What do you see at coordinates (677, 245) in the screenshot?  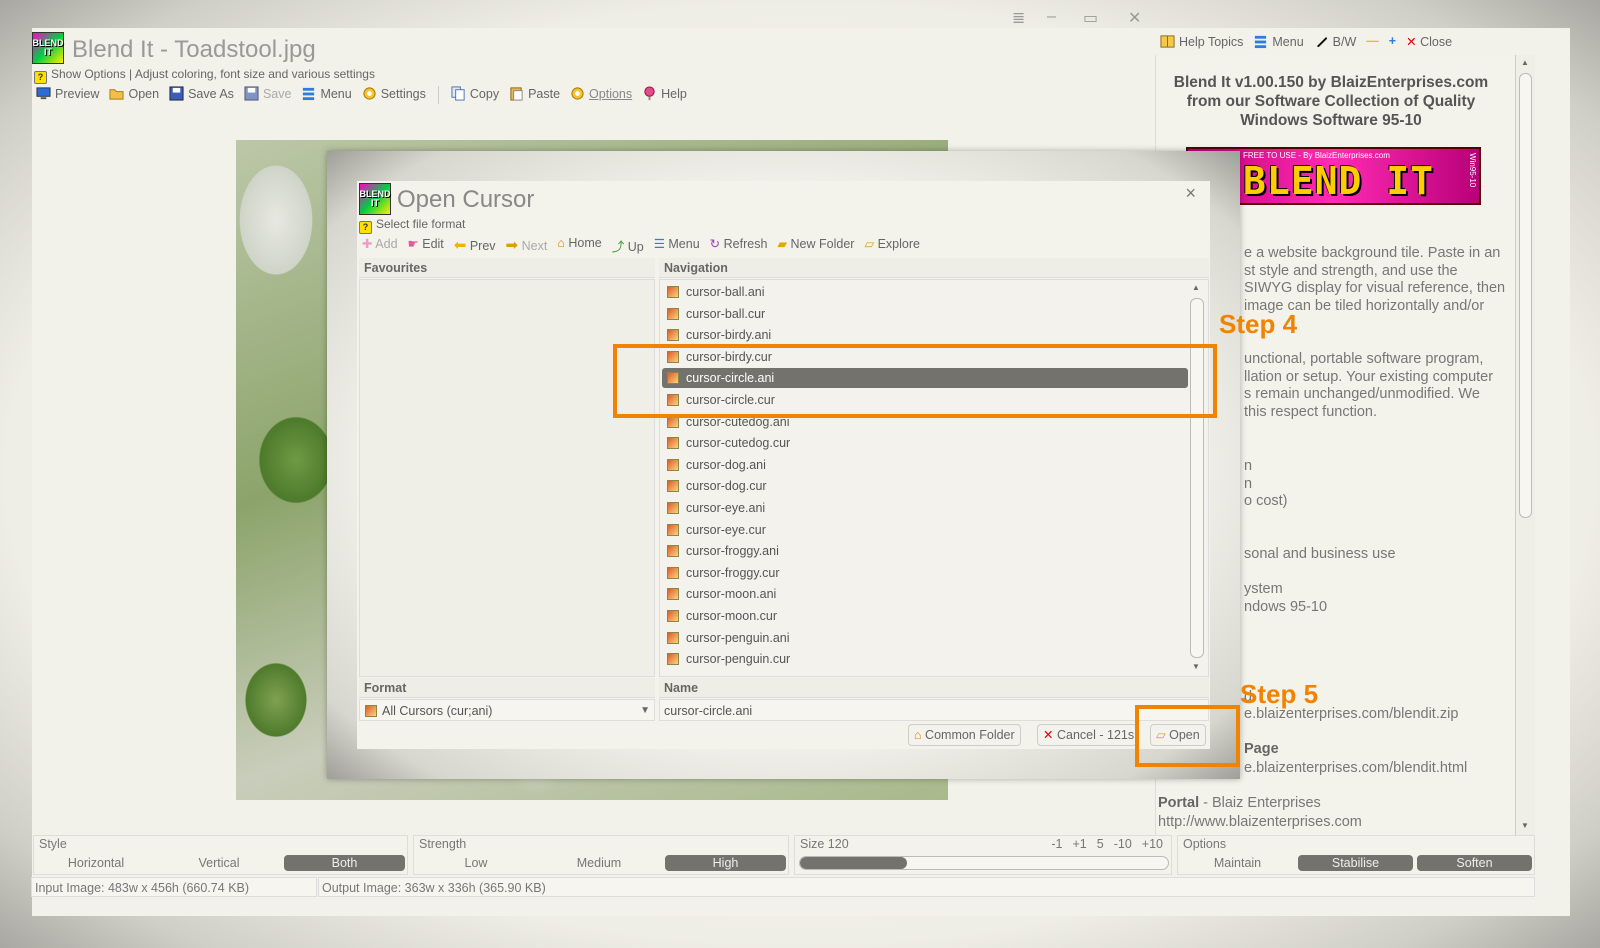 I see `dialog-menu-button: ☰ Menu` at bounding box center [677, 245].